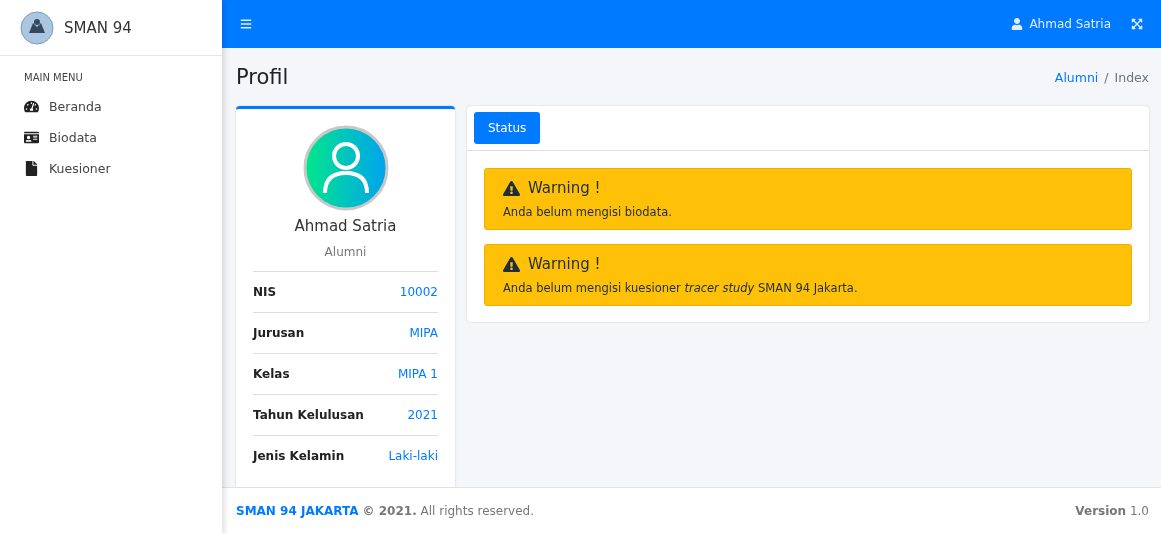  Describe the element at coordinates (413, 456) in the screenshot. I see `field-value: Laki-laki` at that location.